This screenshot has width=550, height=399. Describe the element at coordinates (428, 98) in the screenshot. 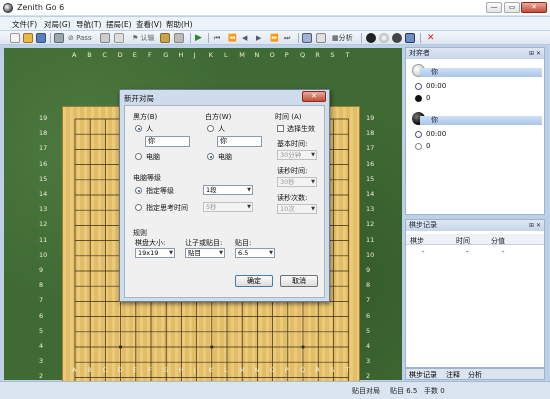

I see `white-captures: 0` at that location.